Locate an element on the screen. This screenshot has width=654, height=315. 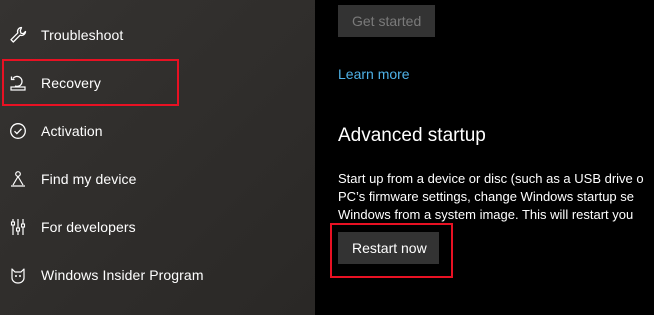
sidebar-item-label: Recovery is located at coordinates (71, 83).